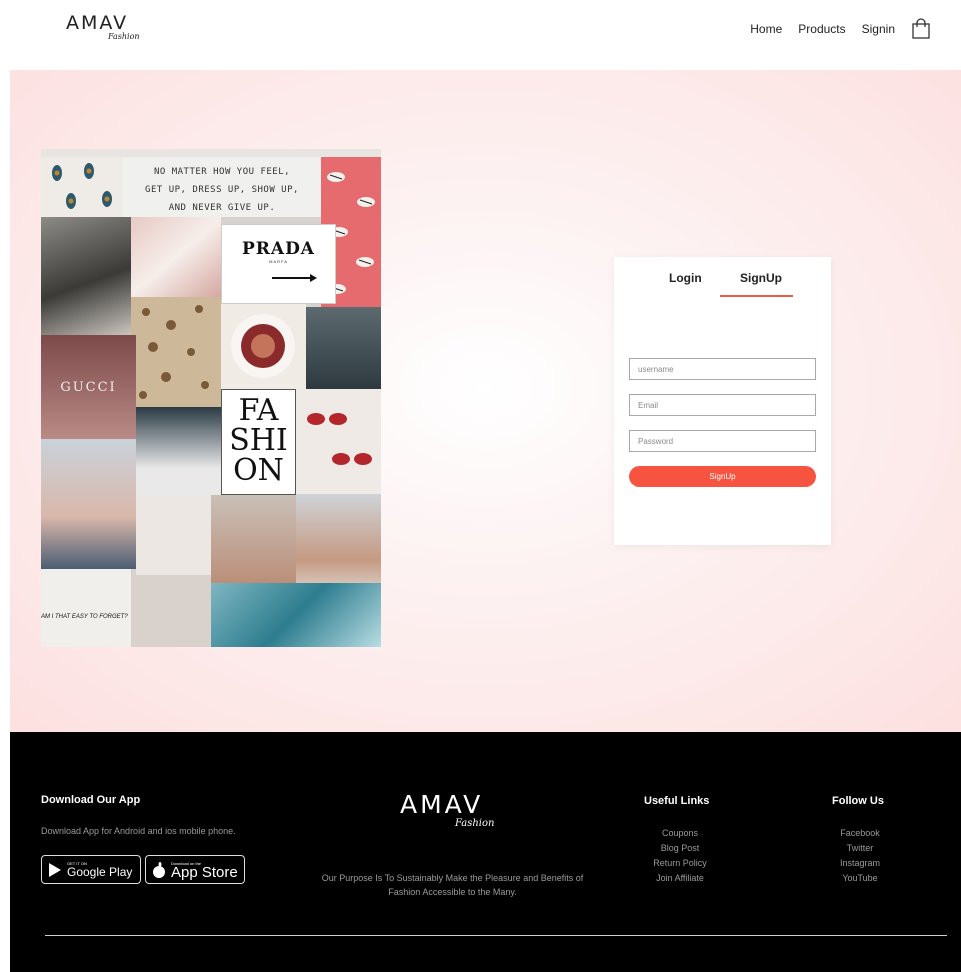  What do you see at coordinates (722, 441) in the screenshot?
I see `password-input` at bounding box center [722, 441].